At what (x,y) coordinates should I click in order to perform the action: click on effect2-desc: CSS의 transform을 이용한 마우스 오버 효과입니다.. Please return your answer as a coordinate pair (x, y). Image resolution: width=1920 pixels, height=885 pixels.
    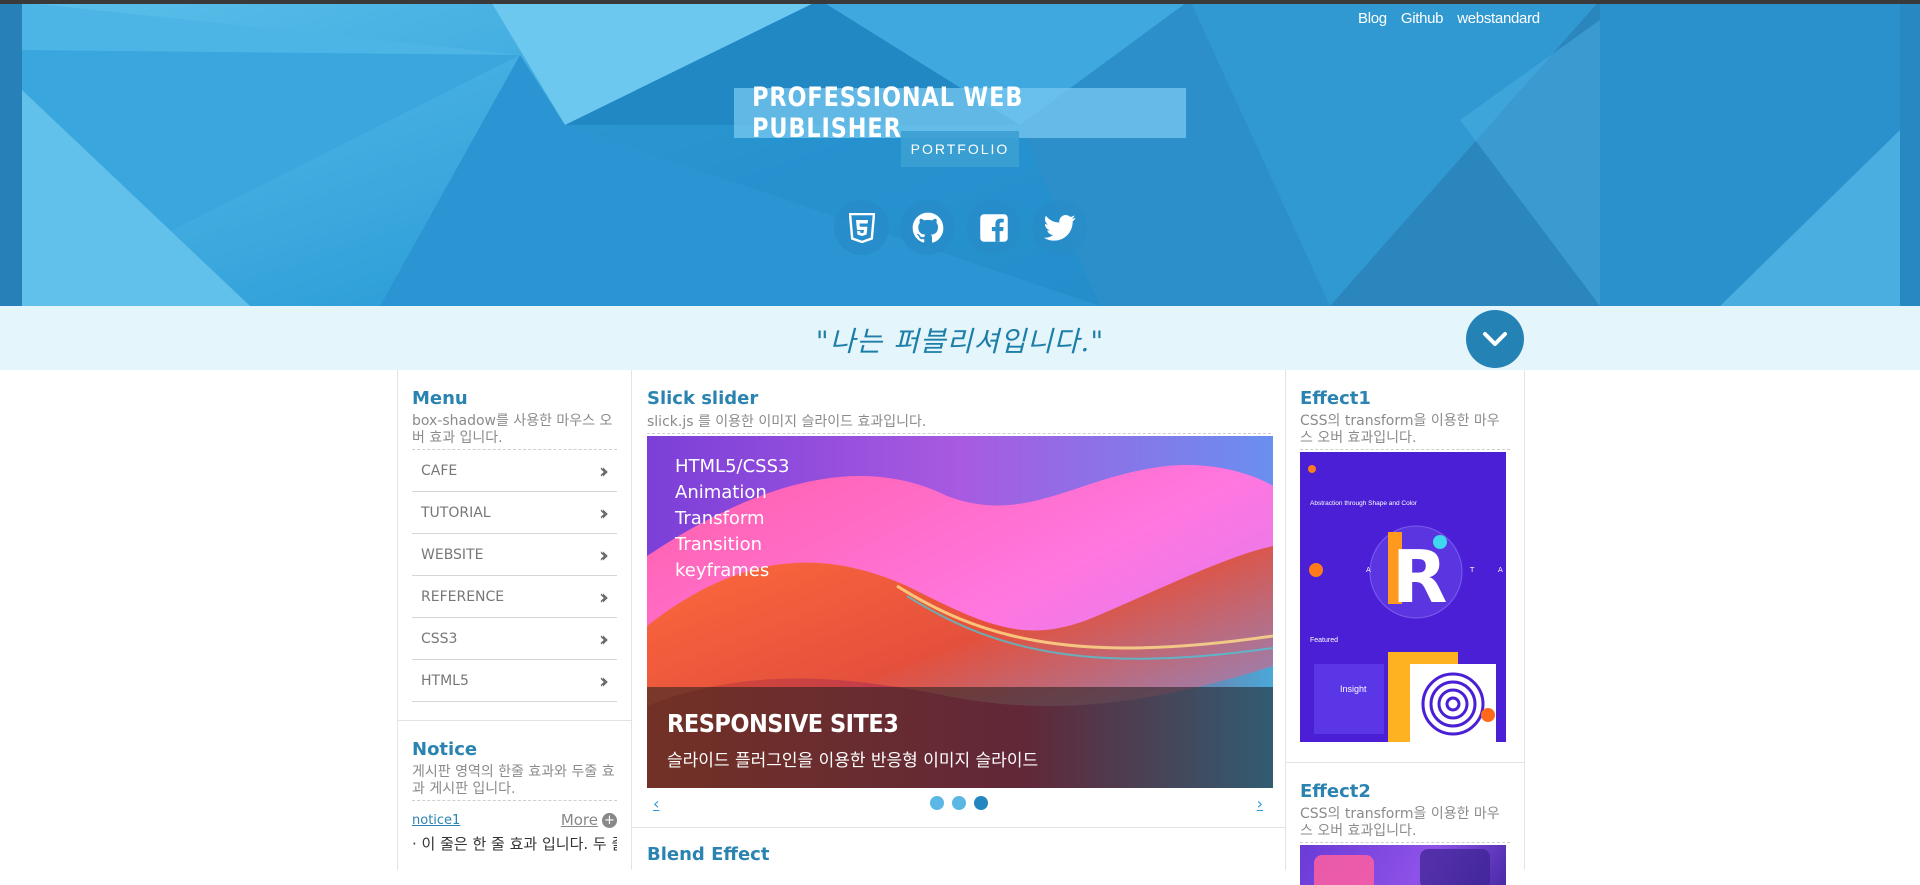
    Looking at the image, I should click on (1405, 824).